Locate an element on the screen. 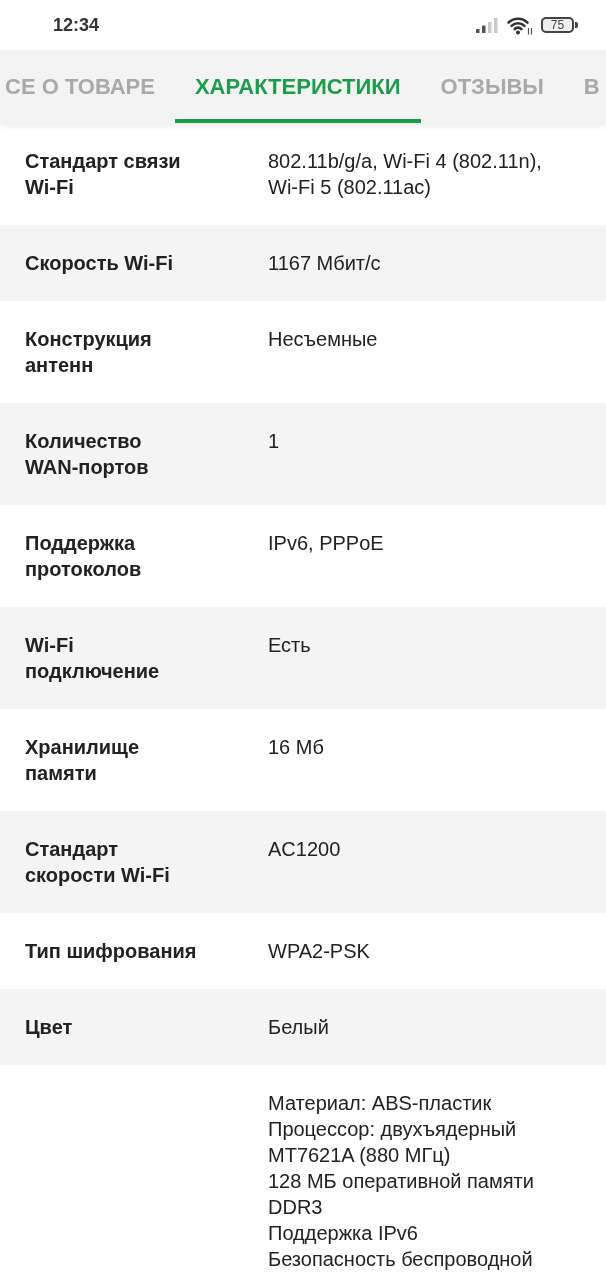  signal-icon is located at coordinates (487, 25).